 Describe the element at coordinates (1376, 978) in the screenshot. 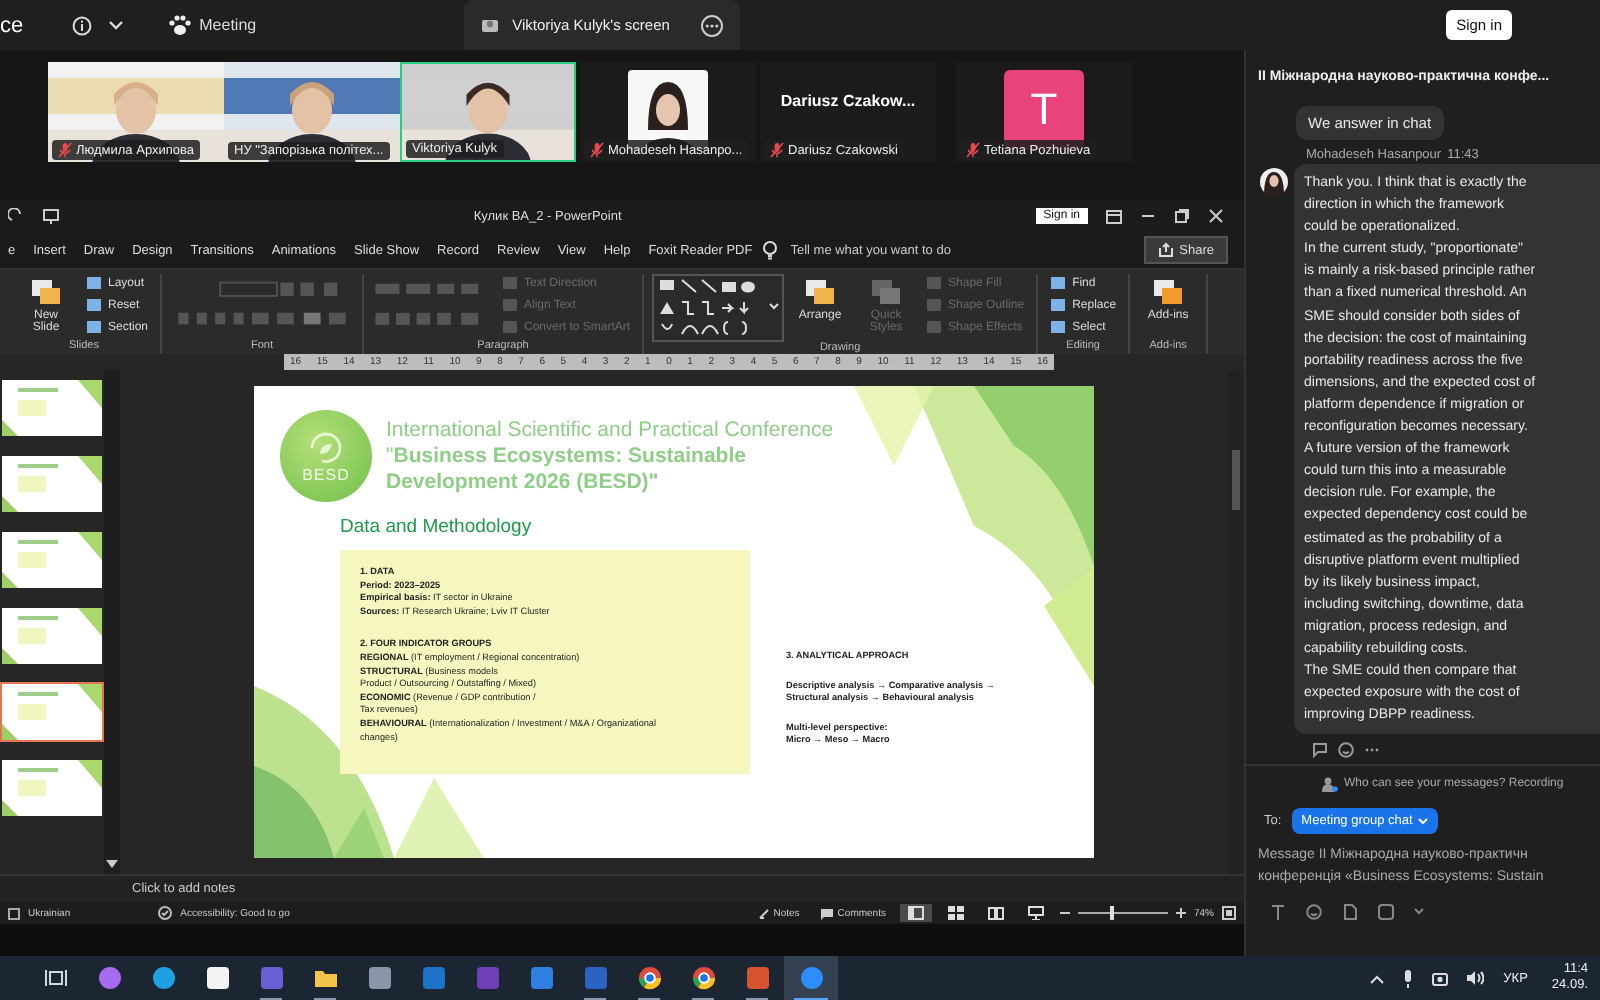

I see `chevron-up-icon` at that location.